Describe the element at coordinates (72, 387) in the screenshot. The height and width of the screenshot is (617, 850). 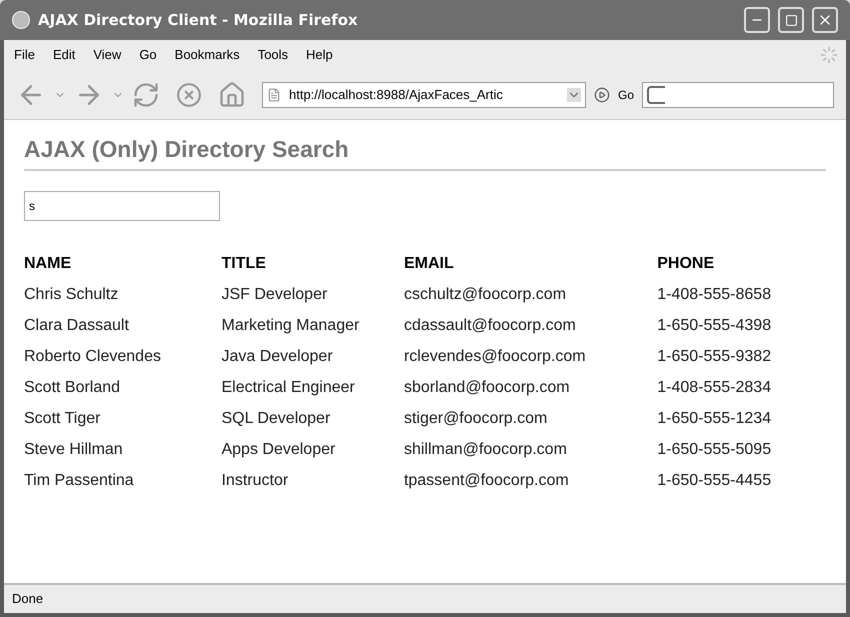
I see `table-cell: Scott Borland` at that location.